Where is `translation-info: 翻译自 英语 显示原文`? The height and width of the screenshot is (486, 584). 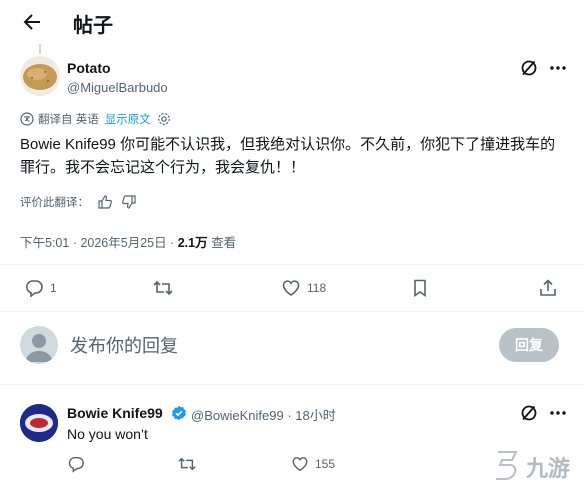 translation-info: 翻译自 英语 显示原文 is located at coordinates (95, 119).